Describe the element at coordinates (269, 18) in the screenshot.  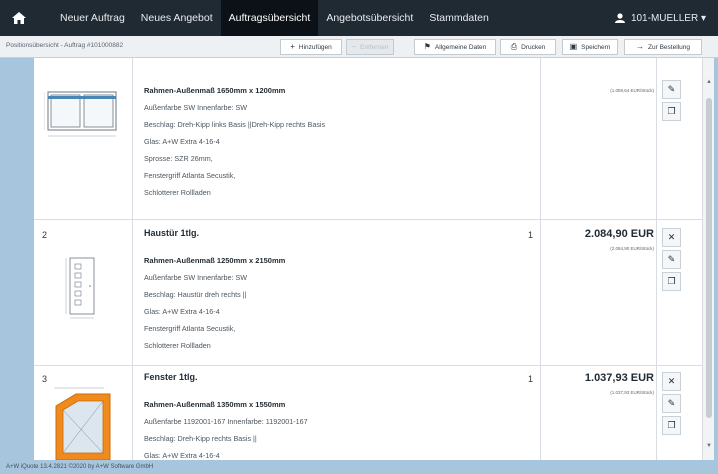
I see `nav-order-overview: Auftragsübersicht` at that location.